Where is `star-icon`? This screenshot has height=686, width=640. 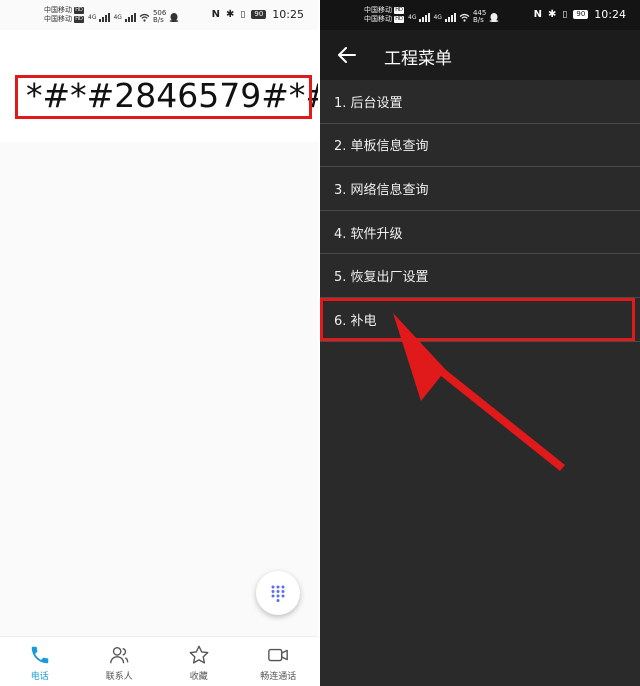 star-icon is located at coordinates (199, 654).